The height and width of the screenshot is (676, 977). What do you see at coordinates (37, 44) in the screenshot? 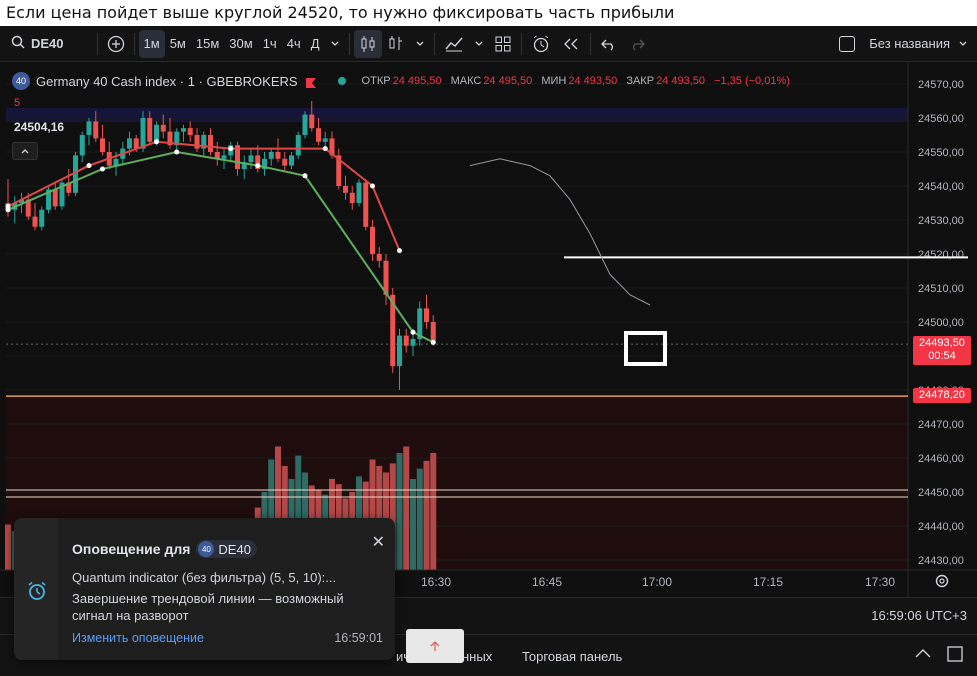
I see `symbol-search: DE40` at bounding box center [37, 44].